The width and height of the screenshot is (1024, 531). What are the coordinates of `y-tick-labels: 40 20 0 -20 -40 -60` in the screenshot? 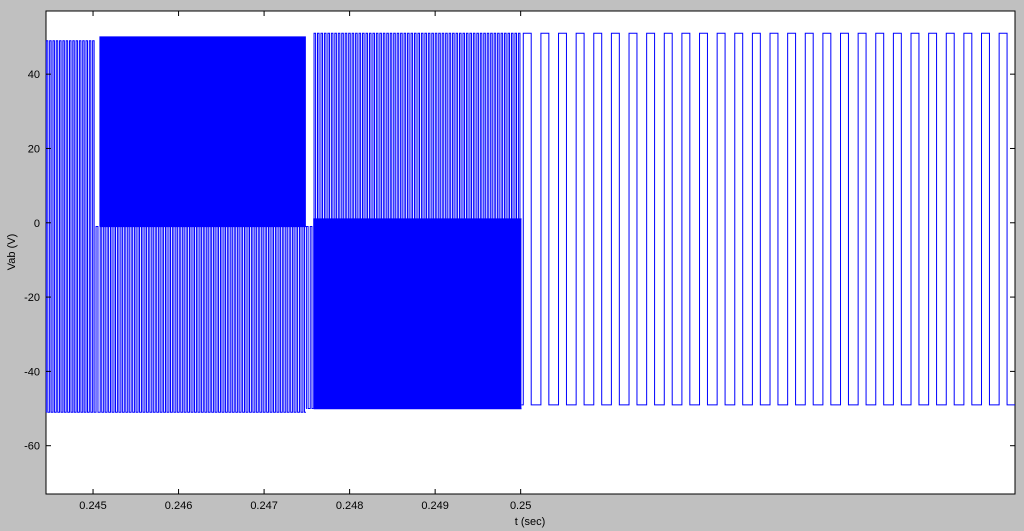 It's located at (32, 261).